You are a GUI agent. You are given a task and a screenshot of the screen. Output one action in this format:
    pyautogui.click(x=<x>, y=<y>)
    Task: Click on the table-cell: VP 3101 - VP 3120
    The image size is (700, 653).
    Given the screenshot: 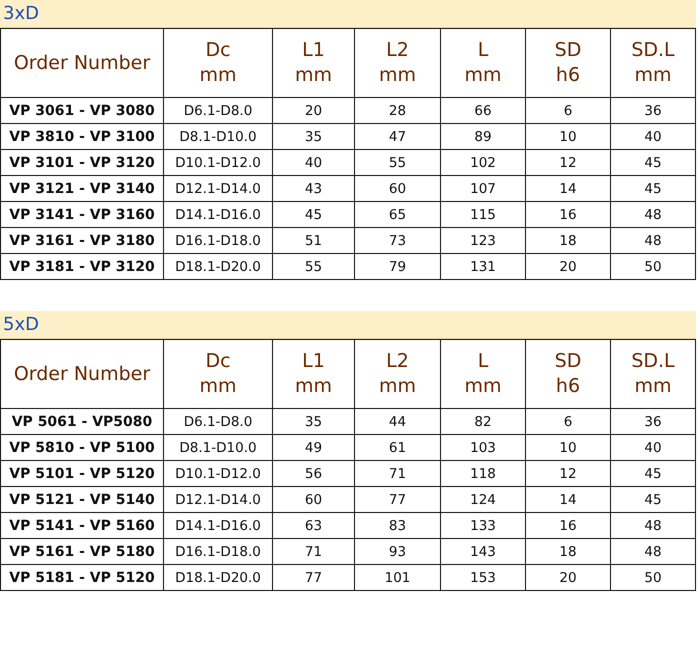 What is the action you would take?
    pyautogui.click(x=82, y=163)
    